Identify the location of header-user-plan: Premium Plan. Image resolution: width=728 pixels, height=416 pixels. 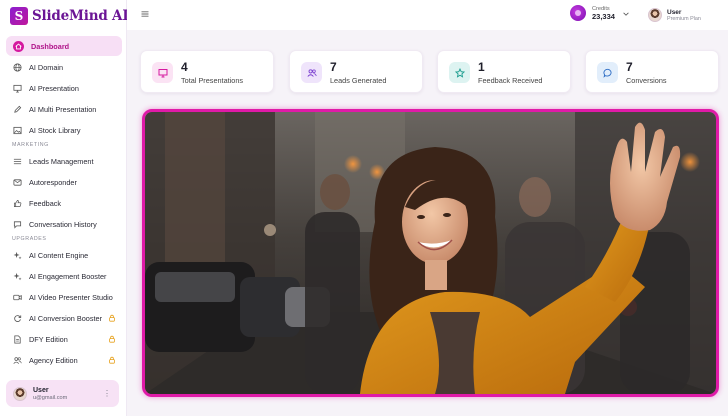
(684, 18).